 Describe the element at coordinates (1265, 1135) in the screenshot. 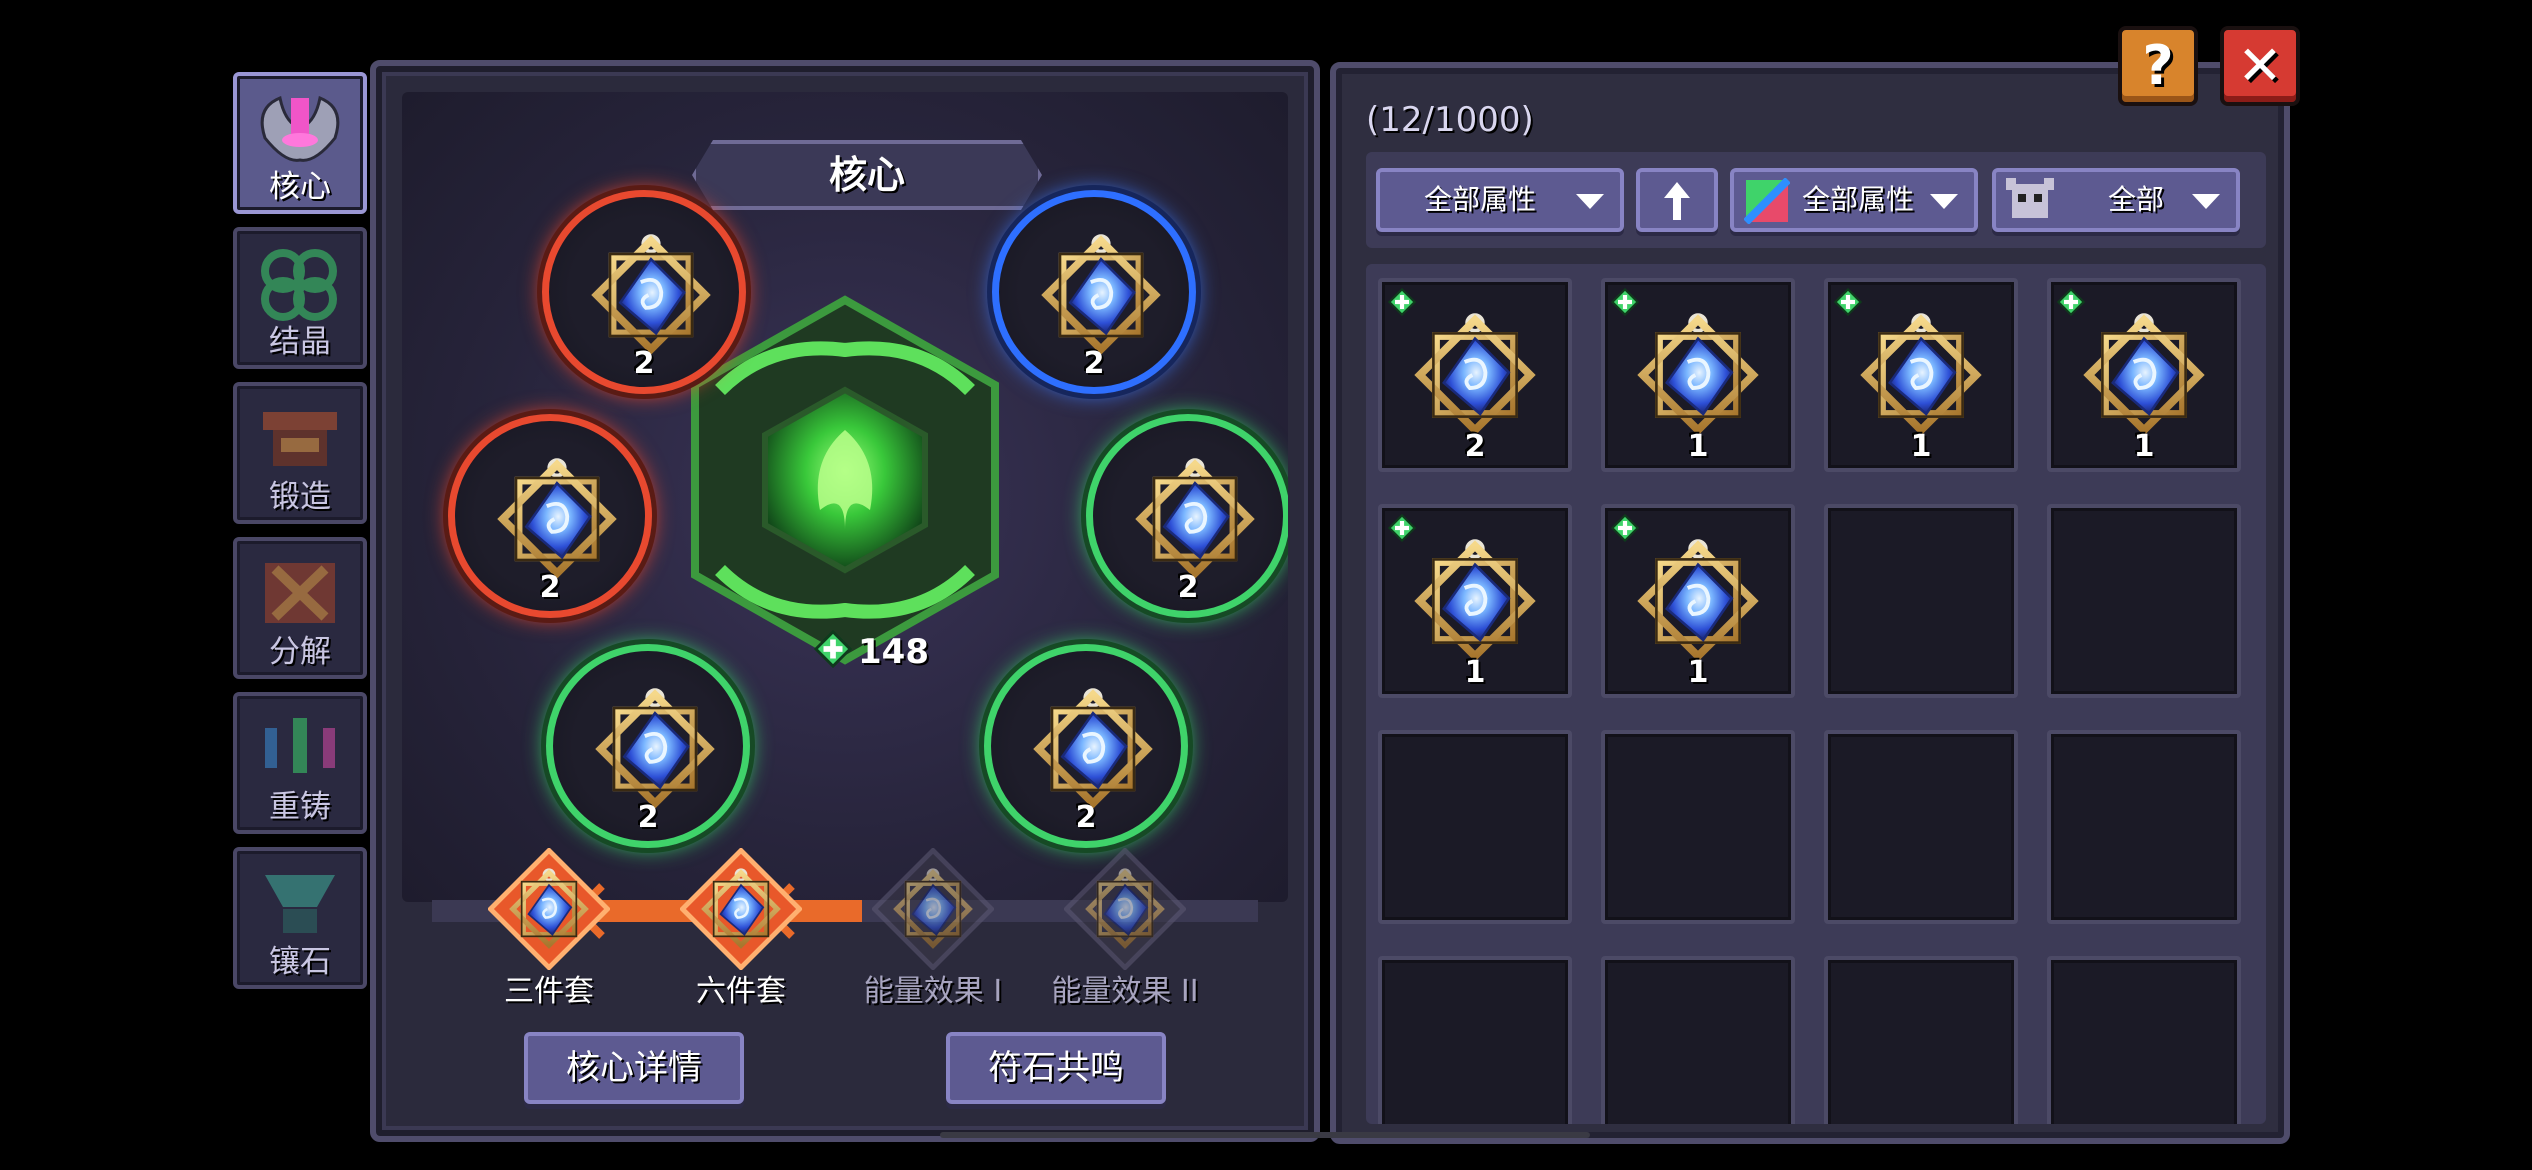

I see `home-indicator` at that location.